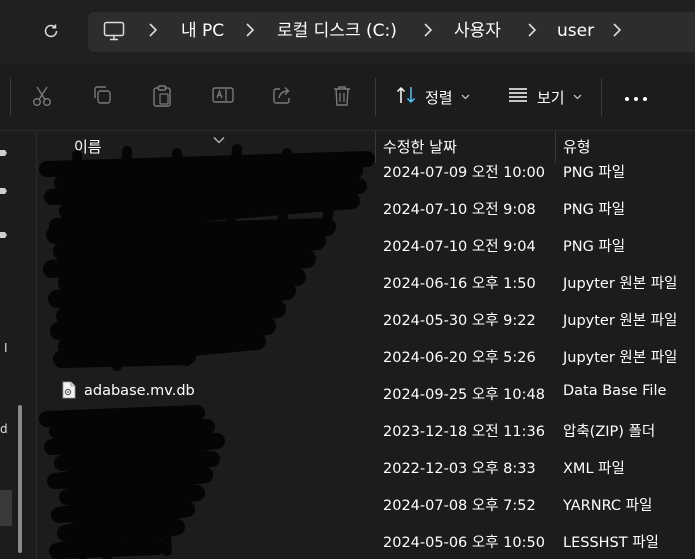  Describe the element at coordinates (608, 506) in the screenshot. I see `file-type: YARNRC 파일` at that location.